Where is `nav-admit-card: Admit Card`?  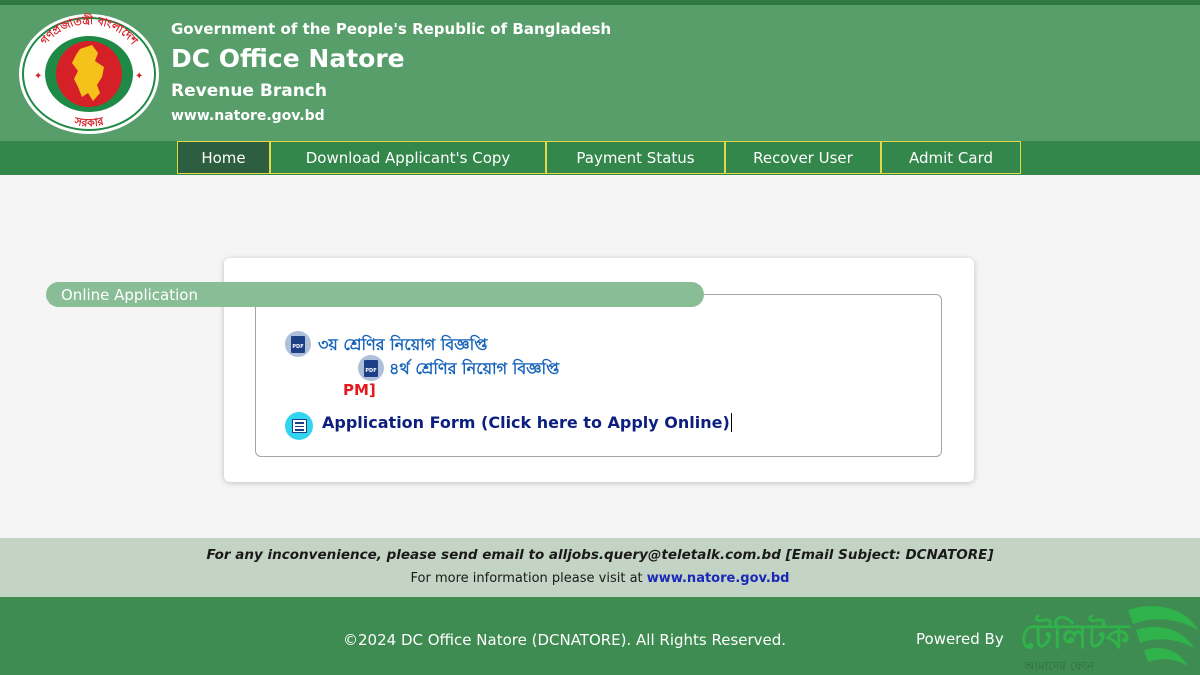
nav-admit-card: Admit Card is located at coordinates (951, 157).